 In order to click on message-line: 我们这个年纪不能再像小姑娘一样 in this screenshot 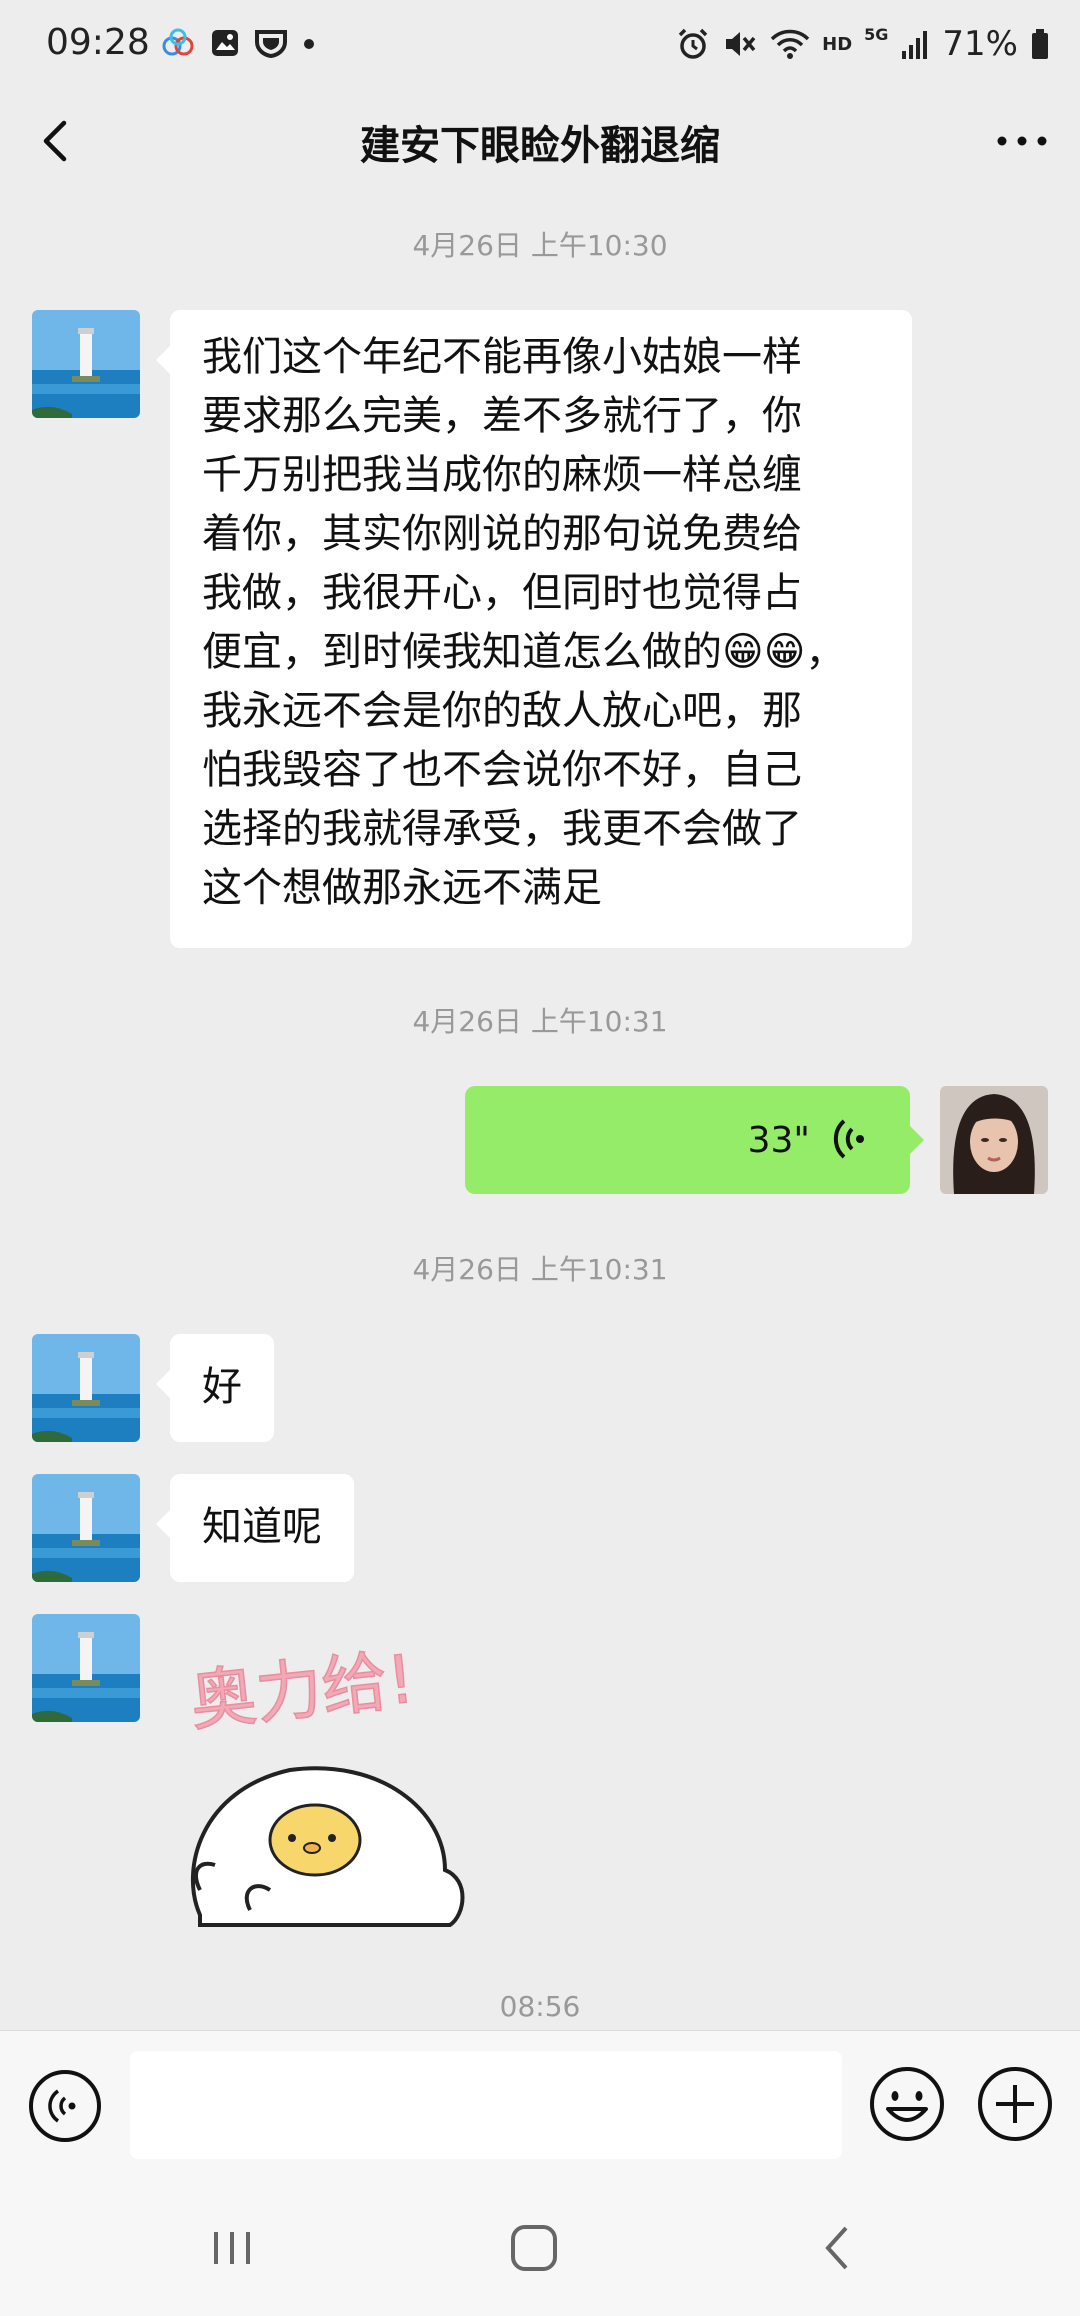, I will do `click(502, 357)`.